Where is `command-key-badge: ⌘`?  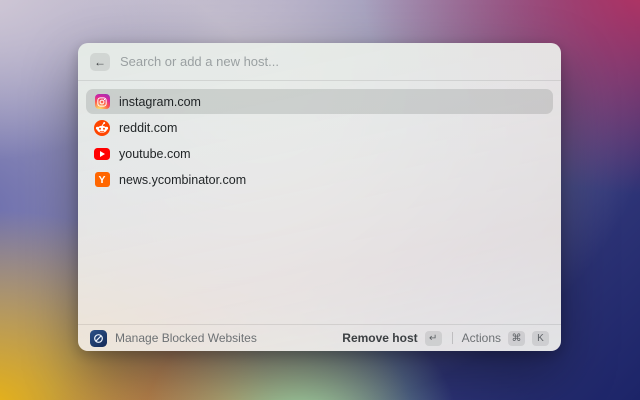 command-key-badge: ⌘ is located at coordinates (516, 338).